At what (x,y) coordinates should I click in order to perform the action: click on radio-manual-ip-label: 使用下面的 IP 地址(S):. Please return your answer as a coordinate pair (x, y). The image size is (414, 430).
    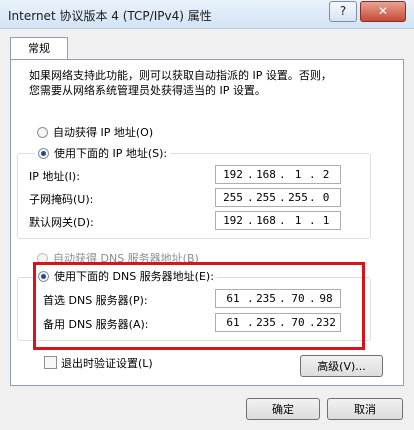
    Looking at the image, I should click on (111, 153).